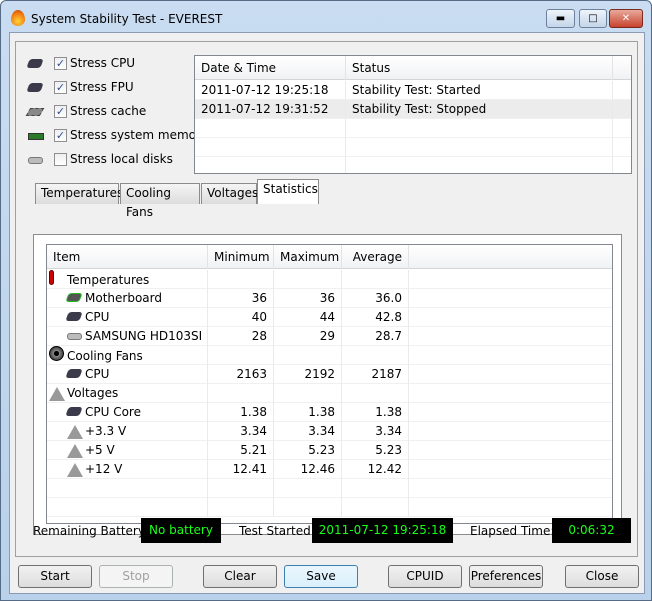 The height and width of the screenshot is (601, 652). What do you see at coordinates (560, 18) in the screenshot?
I see `minimize-button: ▬` at bounding box center [560, 18].